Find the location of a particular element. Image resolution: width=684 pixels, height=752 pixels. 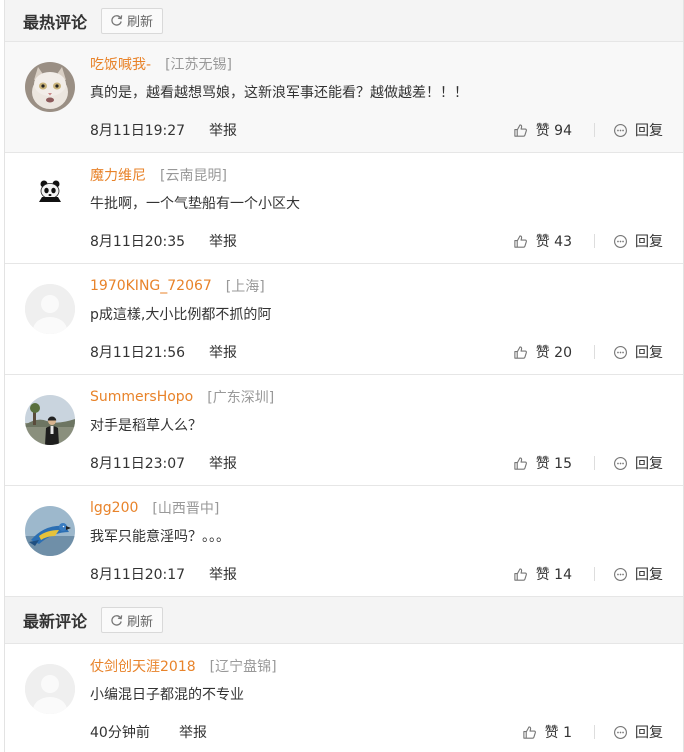

comment-footer: 8月11日21:56 举报 赞 20 回复 is located at coordinates (376, 352).